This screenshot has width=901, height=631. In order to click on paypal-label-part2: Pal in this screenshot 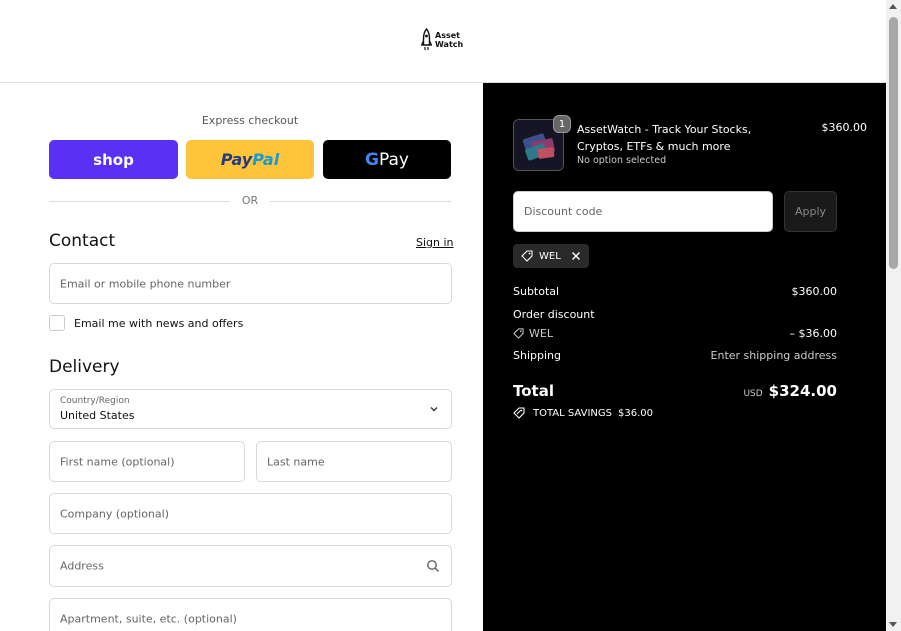, I will do `click(266, 159)`.